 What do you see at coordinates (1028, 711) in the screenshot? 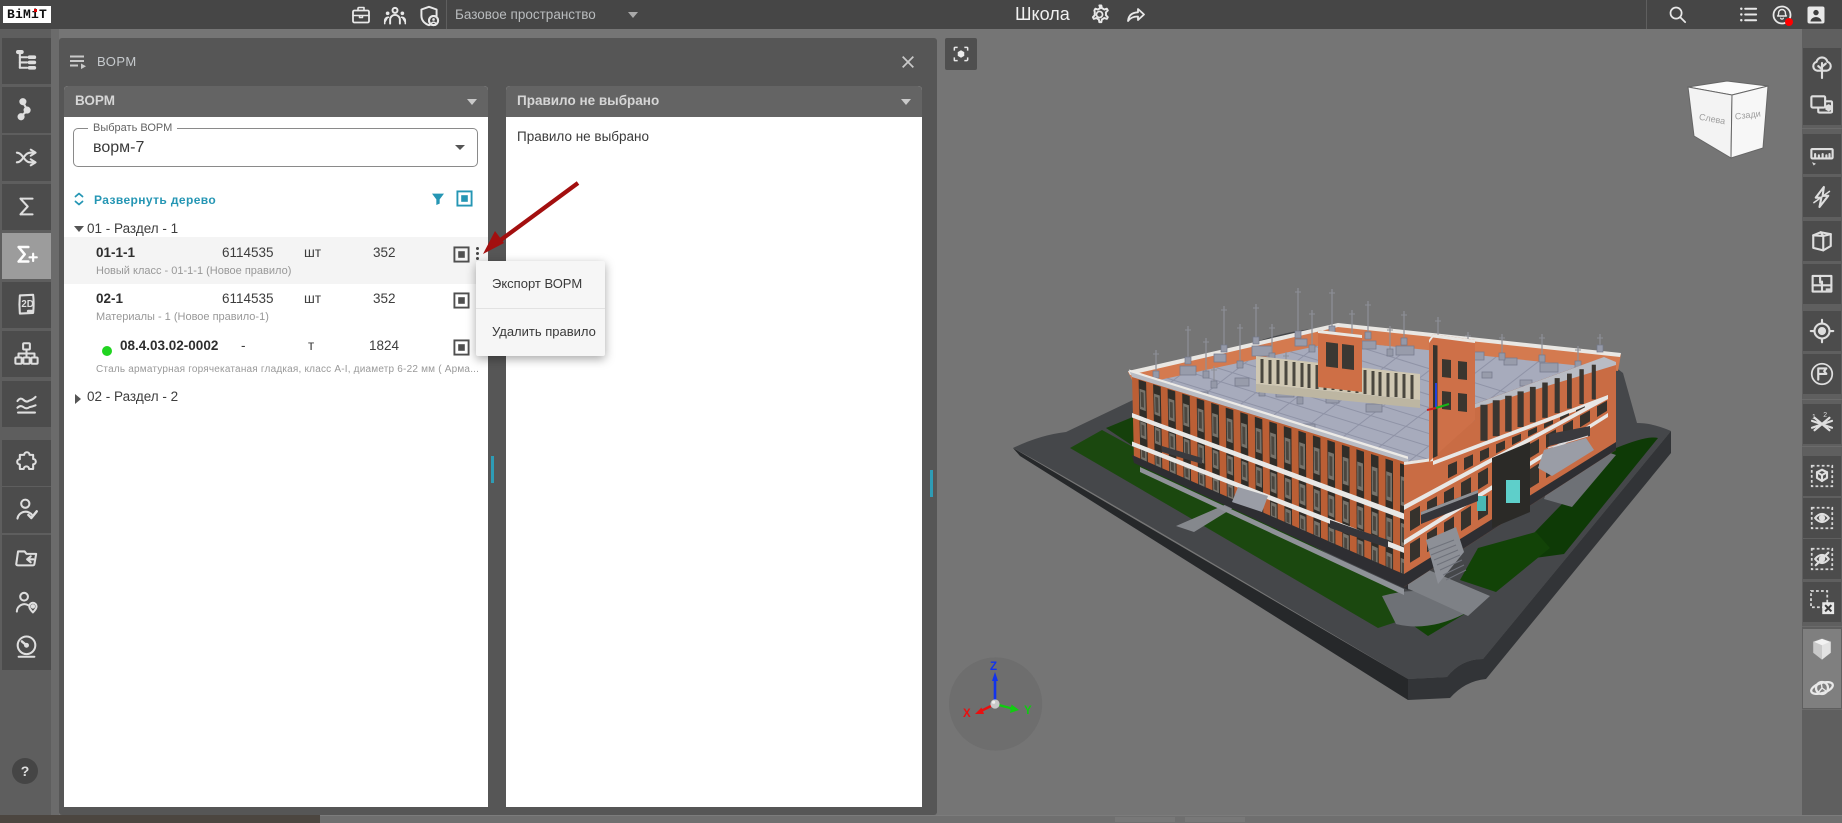
I see `svg-text: Y` at bounding box center [1028, 711].